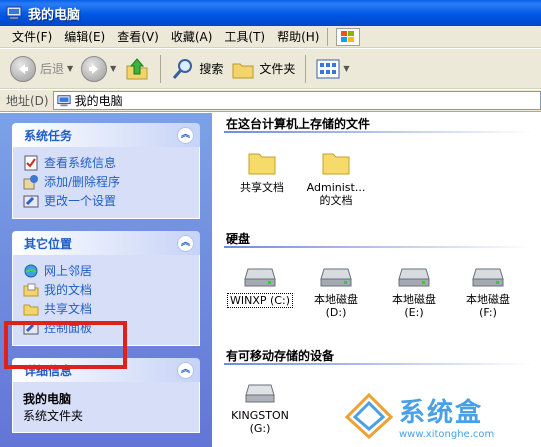 The image size is (541, 447). Describe the element at coordinates (48, 135) in the screenshot. I see `system-tasks-title: 系统任务` at that location.